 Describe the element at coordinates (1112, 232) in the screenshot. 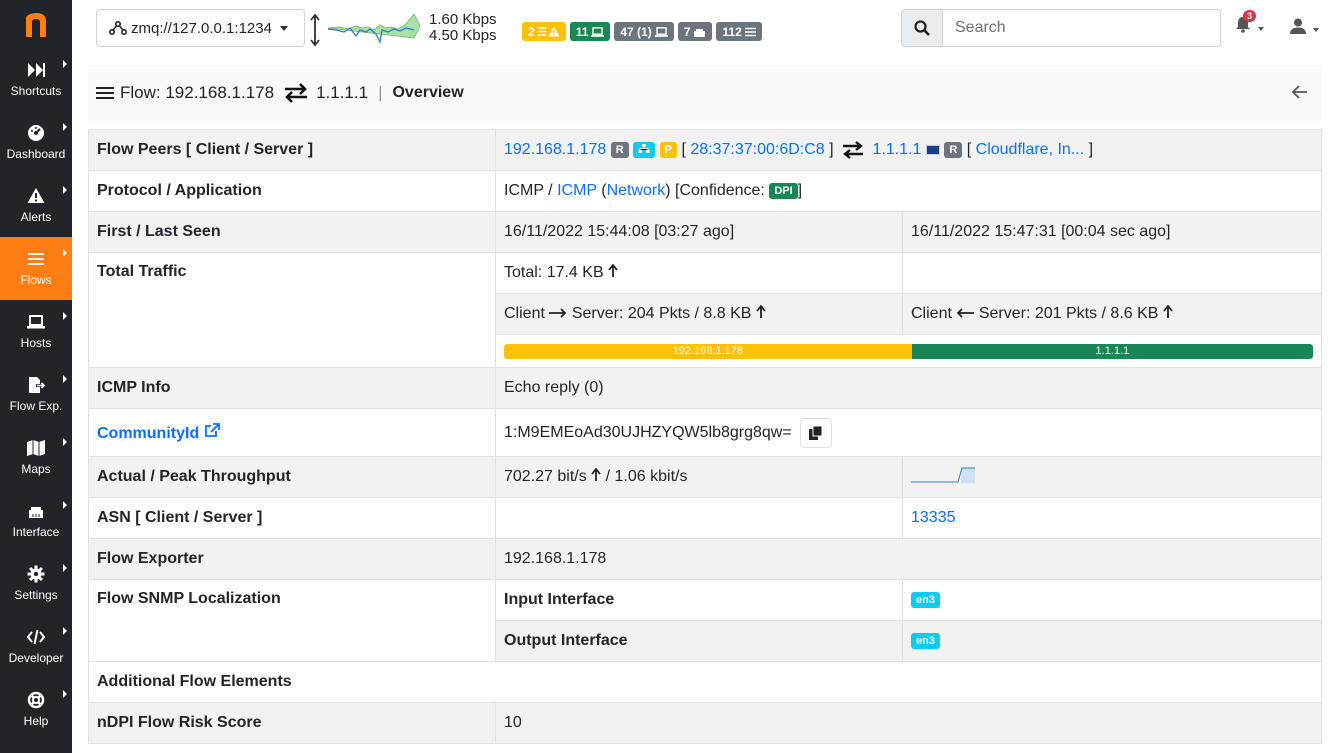

I see `last-seen: 16/11/2022 15:47:31 [00:04 sec ago]` at that location.